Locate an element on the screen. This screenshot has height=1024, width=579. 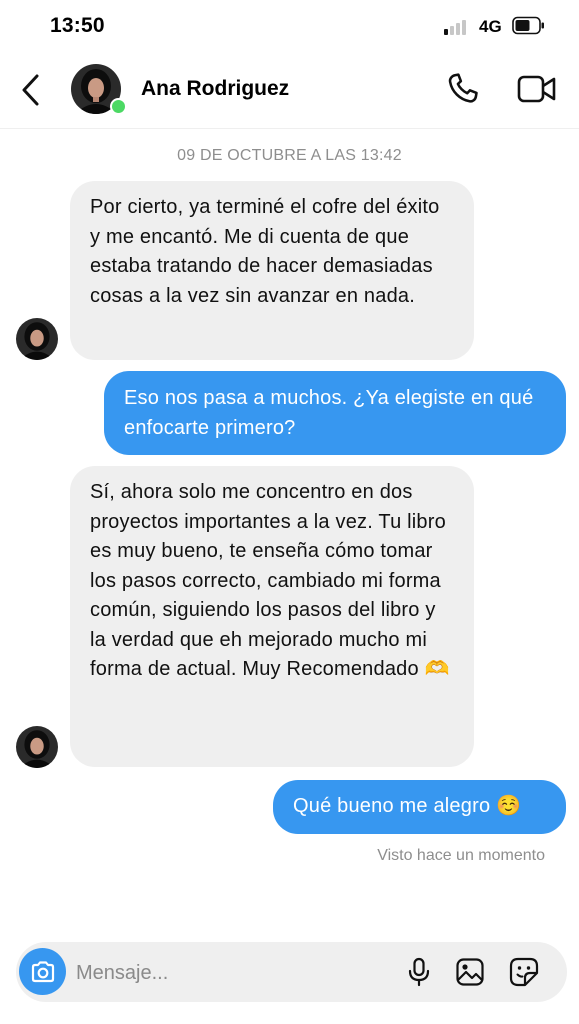
sticker-icon is located at coordinates (524, 972).